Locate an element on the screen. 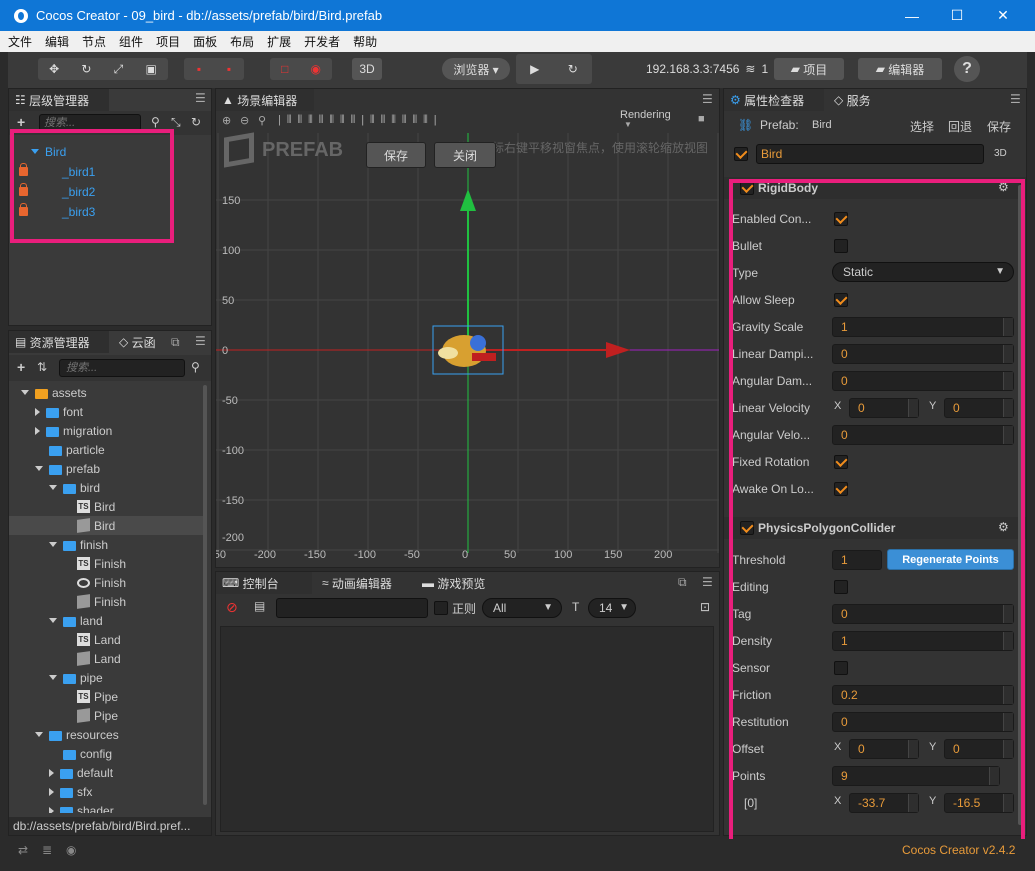 The width and height of the screenshot is (1035, 871). play-button: ▶ is located at coordinates (534, 69).